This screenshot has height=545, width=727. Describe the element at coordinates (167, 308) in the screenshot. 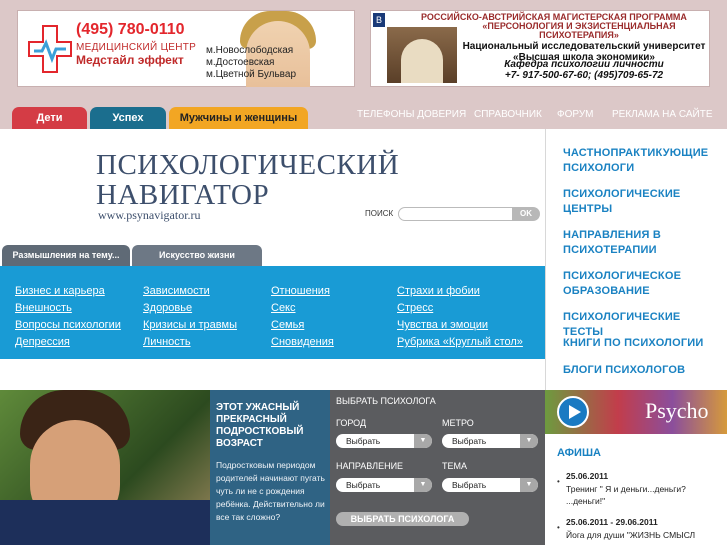

I see `category-link: Здоровье` at that location.